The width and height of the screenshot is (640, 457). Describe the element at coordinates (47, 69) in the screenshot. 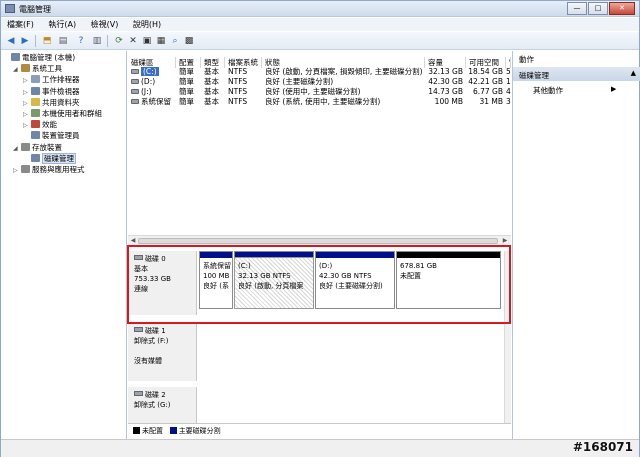

I see `tree-item-label: 系統工具` at that location.